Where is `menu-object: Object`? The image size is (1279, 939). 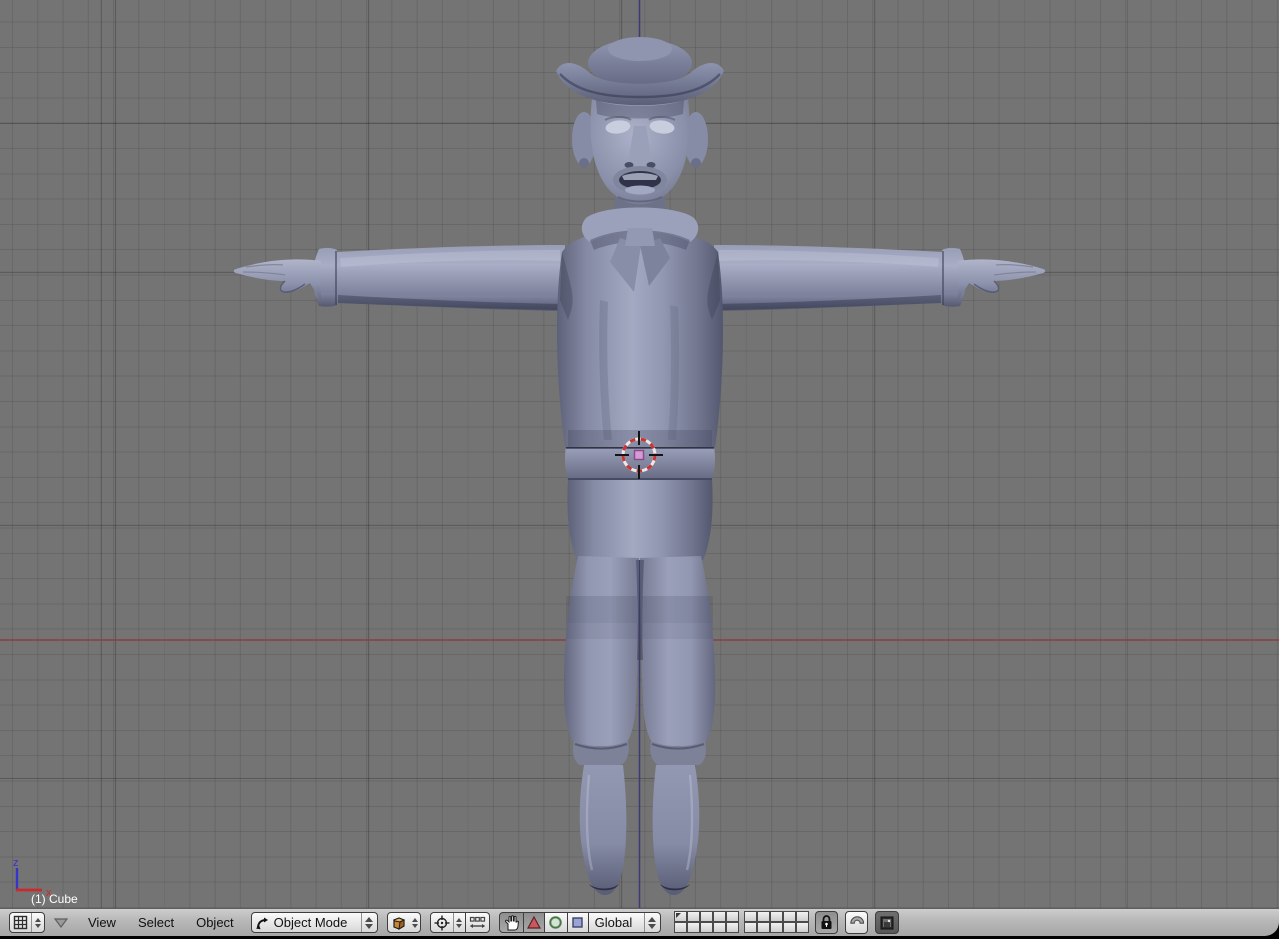 menu-object: Object is located at coordinates (215, 922).